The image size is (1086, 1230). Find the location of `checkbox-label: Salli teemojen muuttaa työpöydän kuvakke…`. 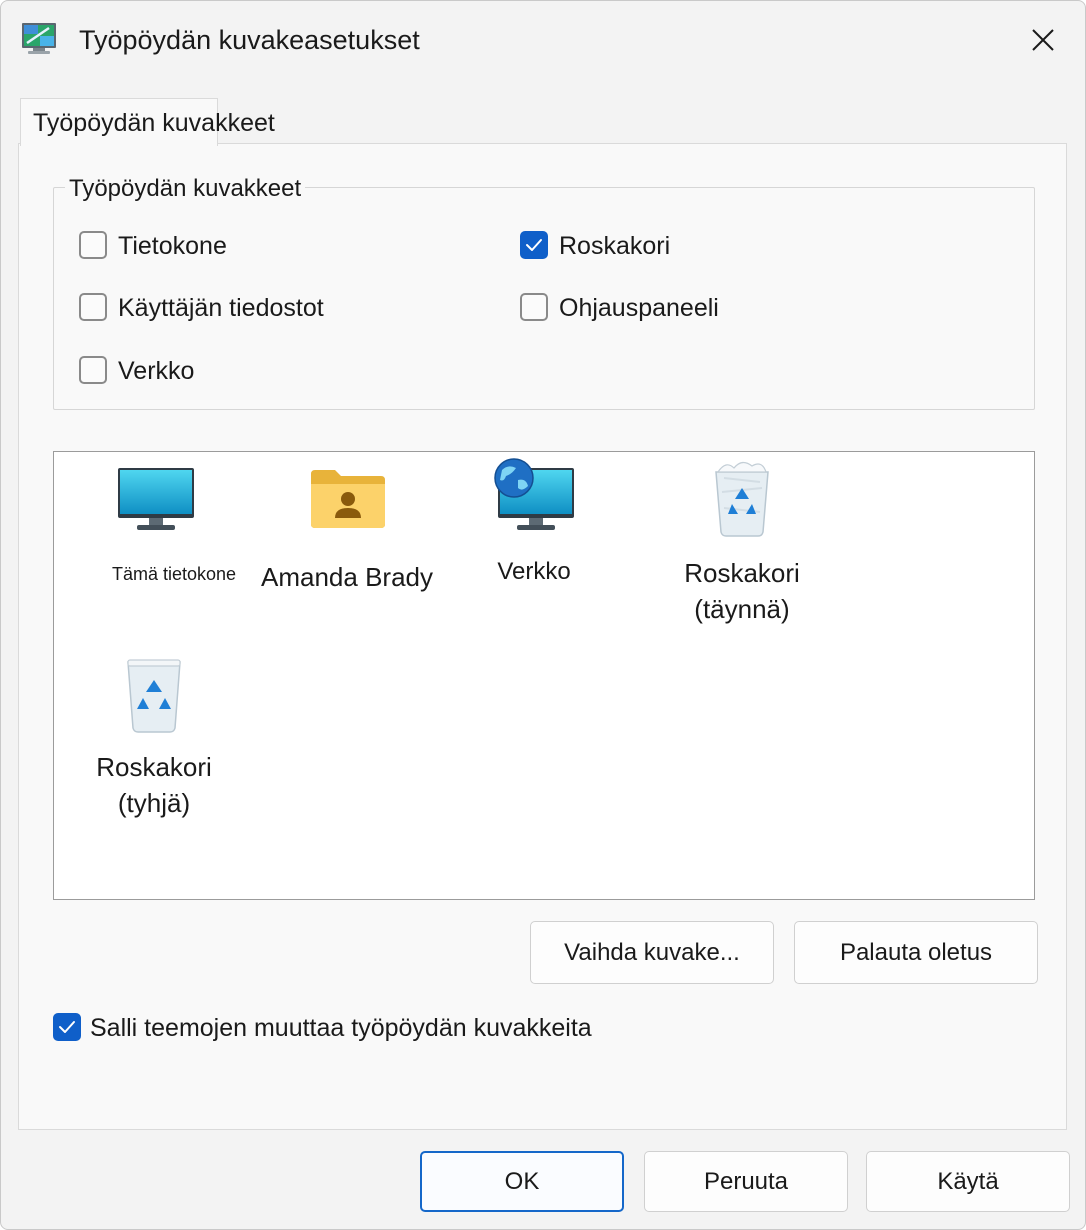

checkbox-label: Salli teemojen muuttaa työpöydän kuvakke… is located at coordinates (341, 1028).